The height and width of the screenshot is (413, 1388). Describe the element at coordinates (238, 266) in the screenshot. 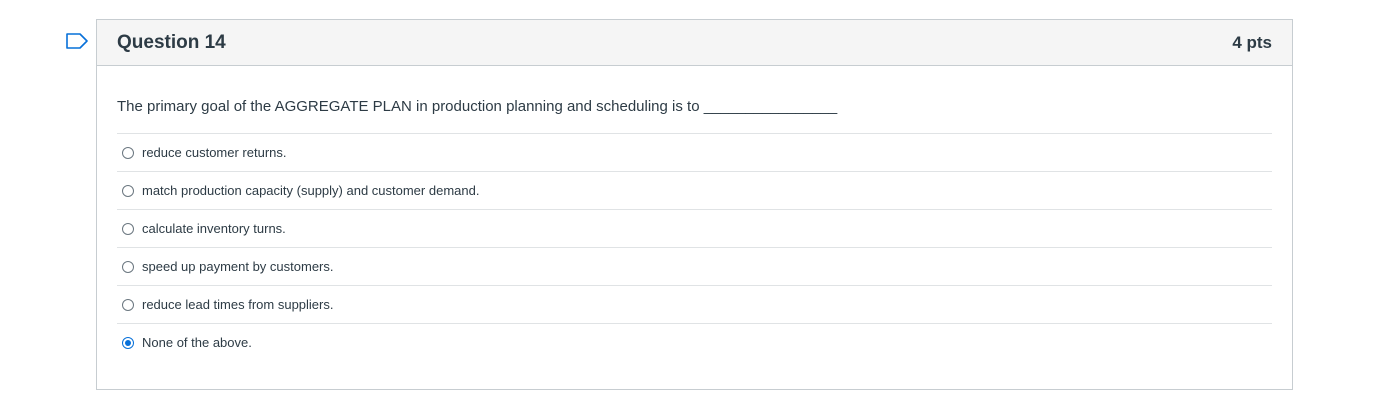

I see `answer-label: speed up payment by customers.` at that location.